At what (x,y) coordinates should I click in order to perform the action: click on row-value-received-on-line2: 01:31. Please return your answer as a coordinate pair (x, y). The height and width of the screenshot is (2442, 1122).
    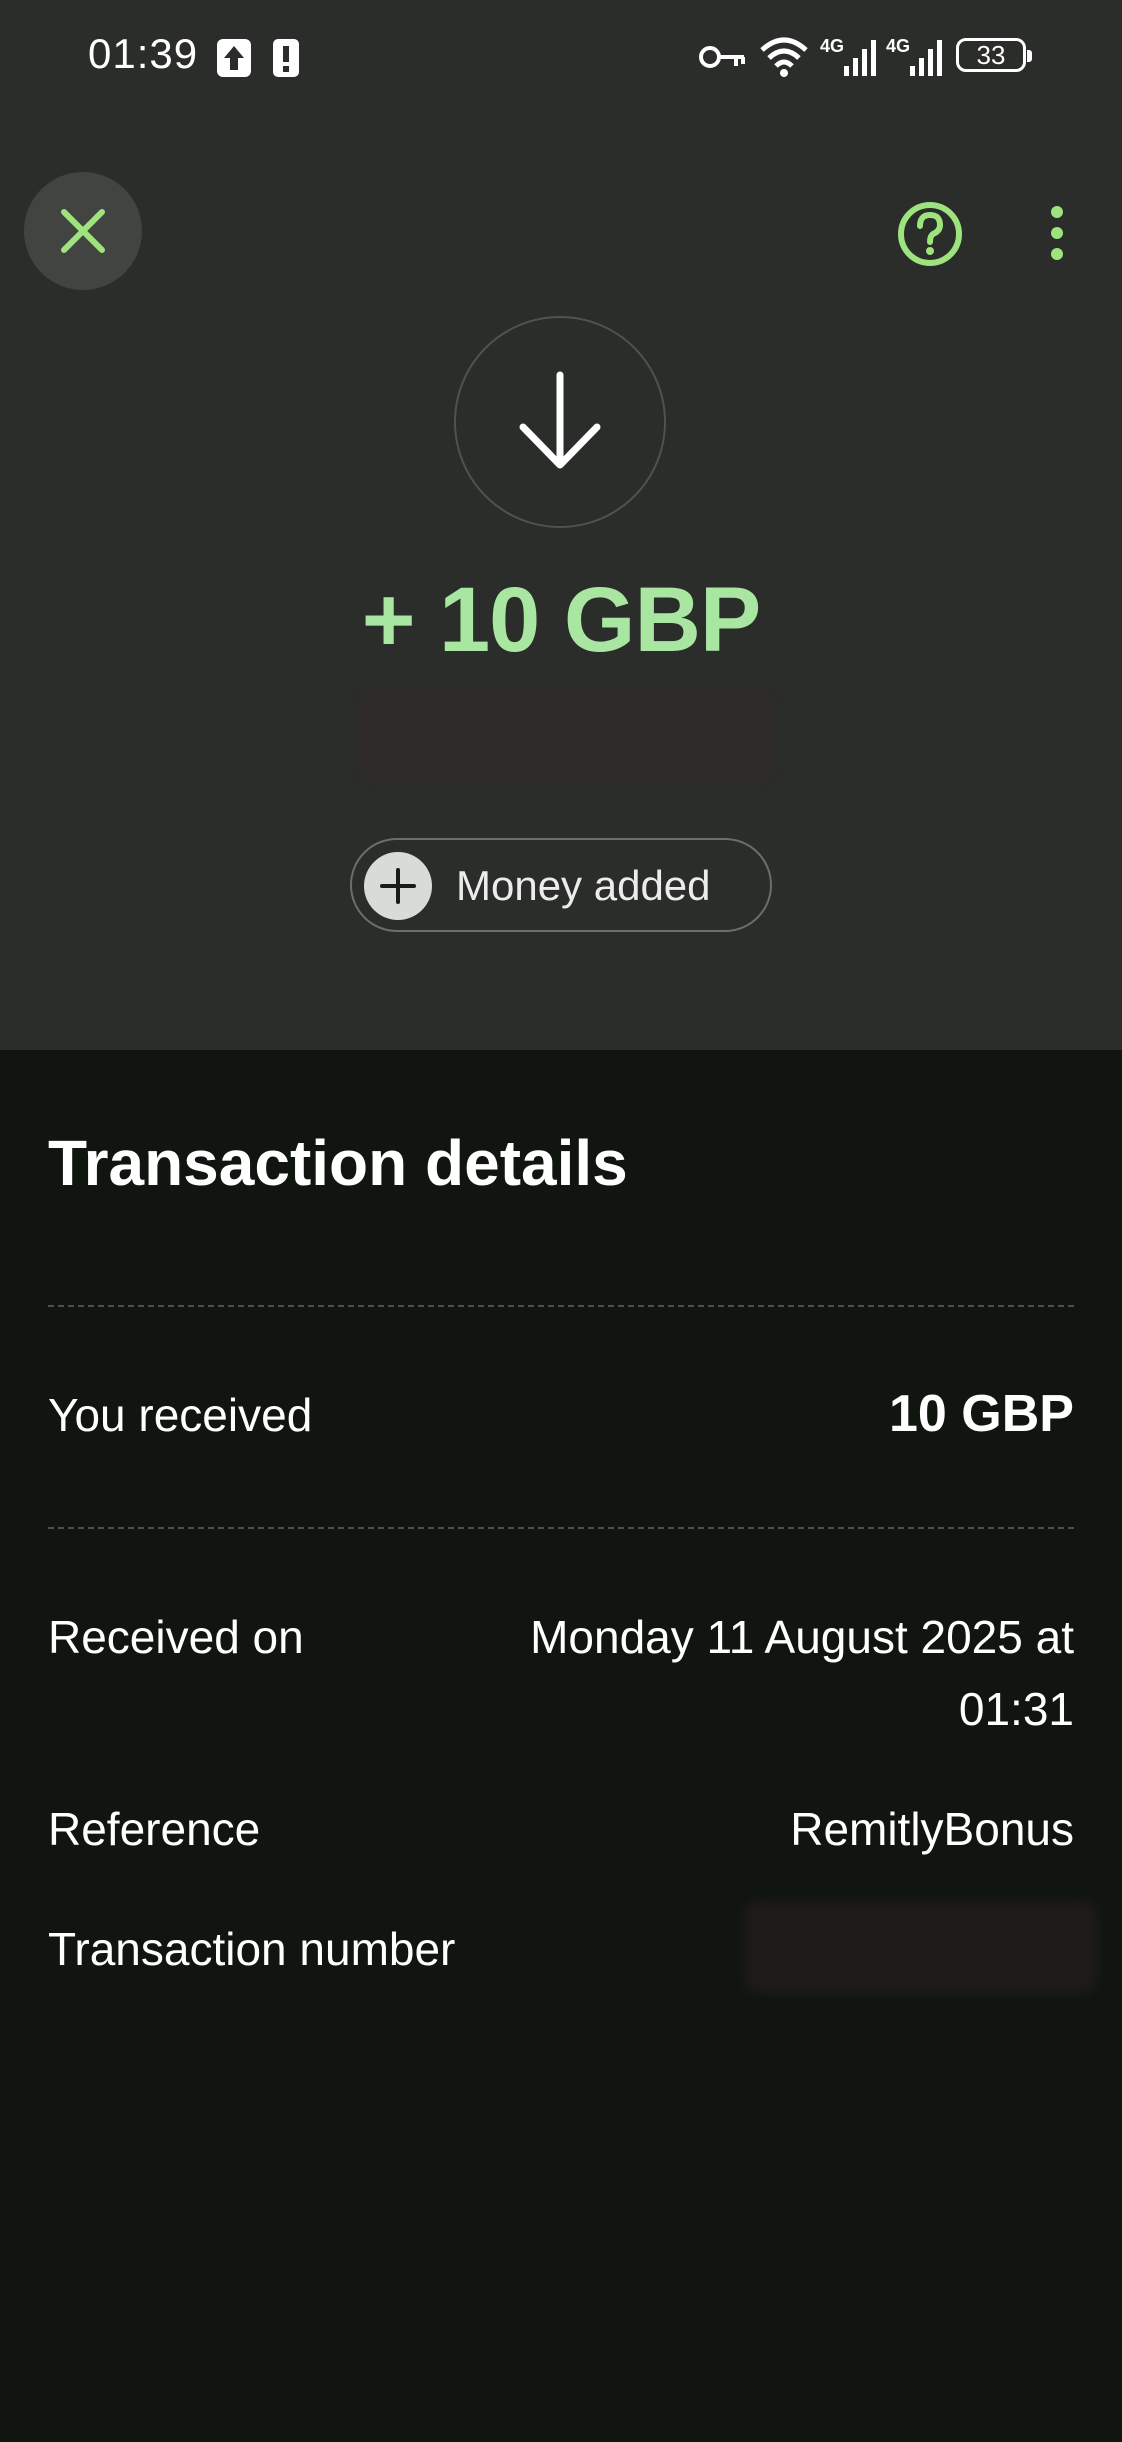
    Looking at the image, I should click on (1016, 1709).